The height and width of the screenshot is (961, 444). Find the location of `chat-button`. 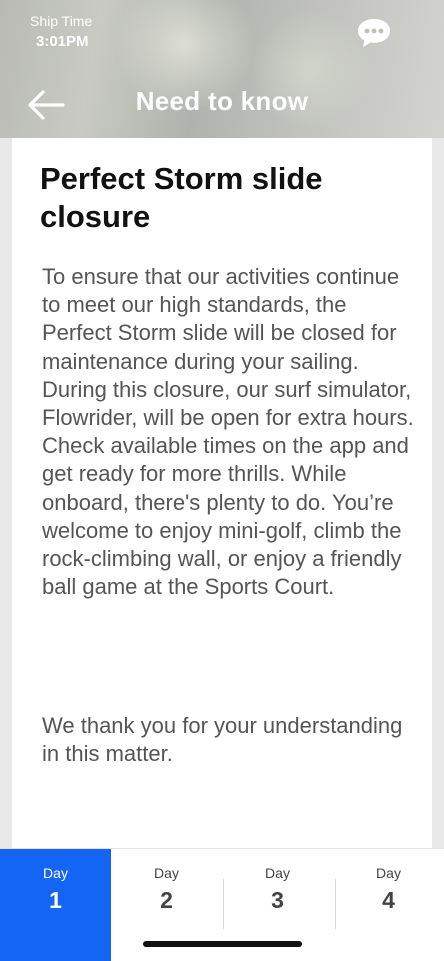

chat-button is located at coordinates (374, 33).